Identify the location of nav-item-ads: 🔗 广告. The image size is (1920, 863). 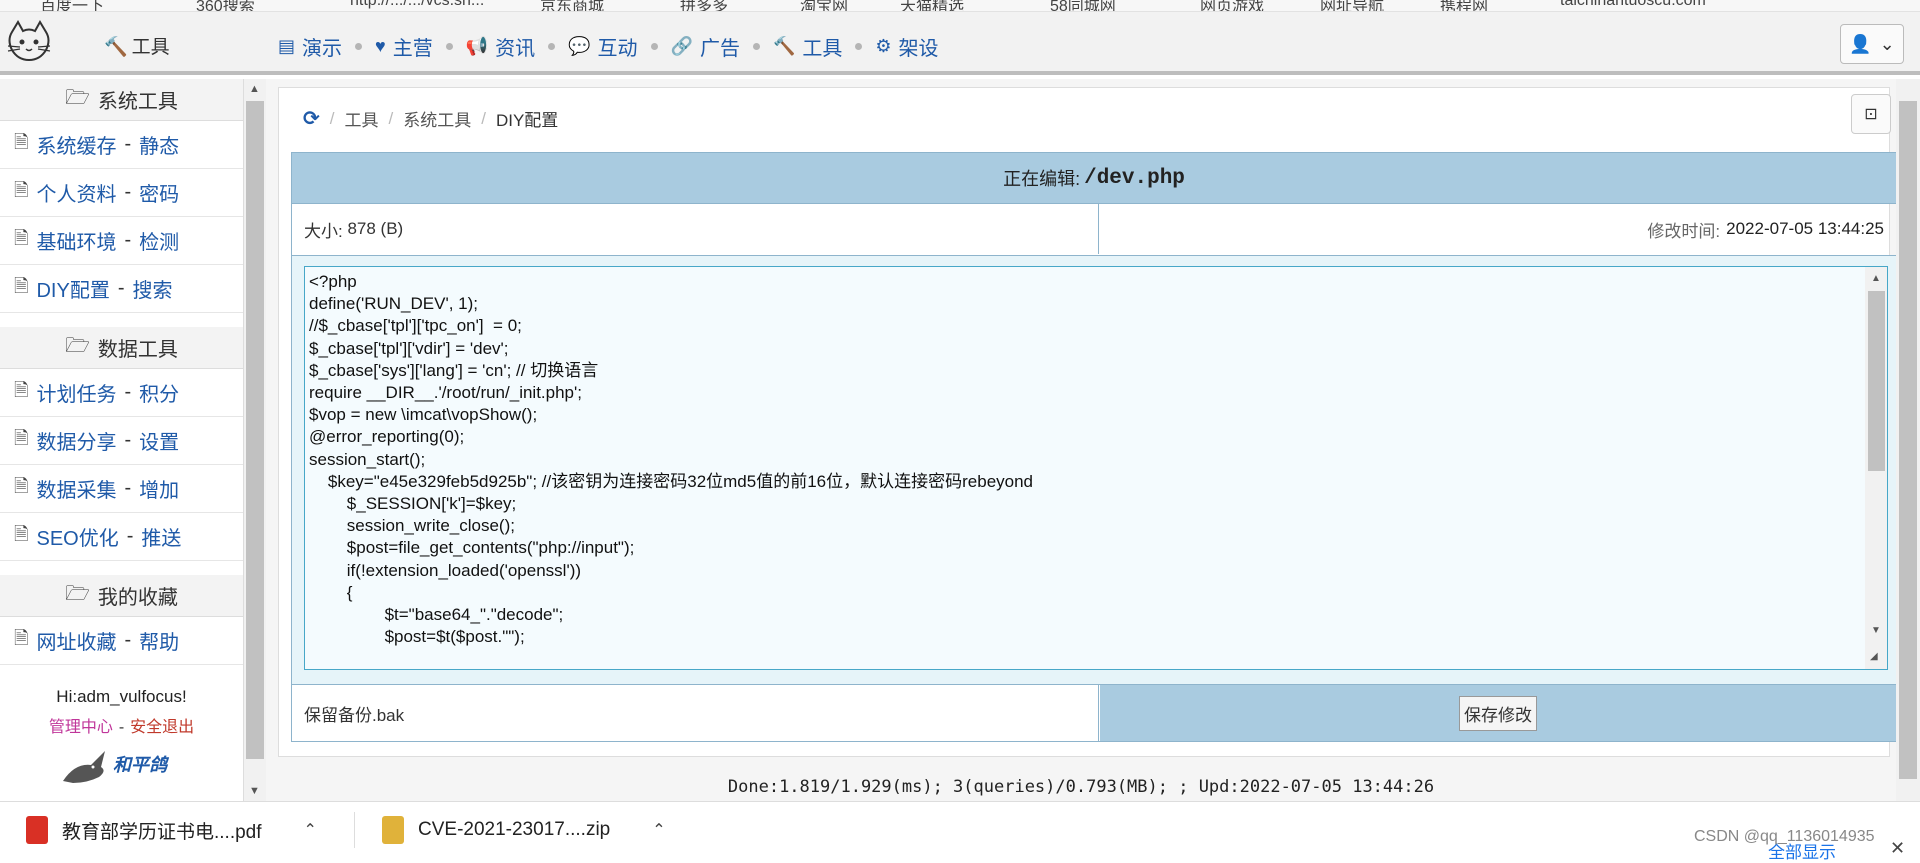
(705, 46).